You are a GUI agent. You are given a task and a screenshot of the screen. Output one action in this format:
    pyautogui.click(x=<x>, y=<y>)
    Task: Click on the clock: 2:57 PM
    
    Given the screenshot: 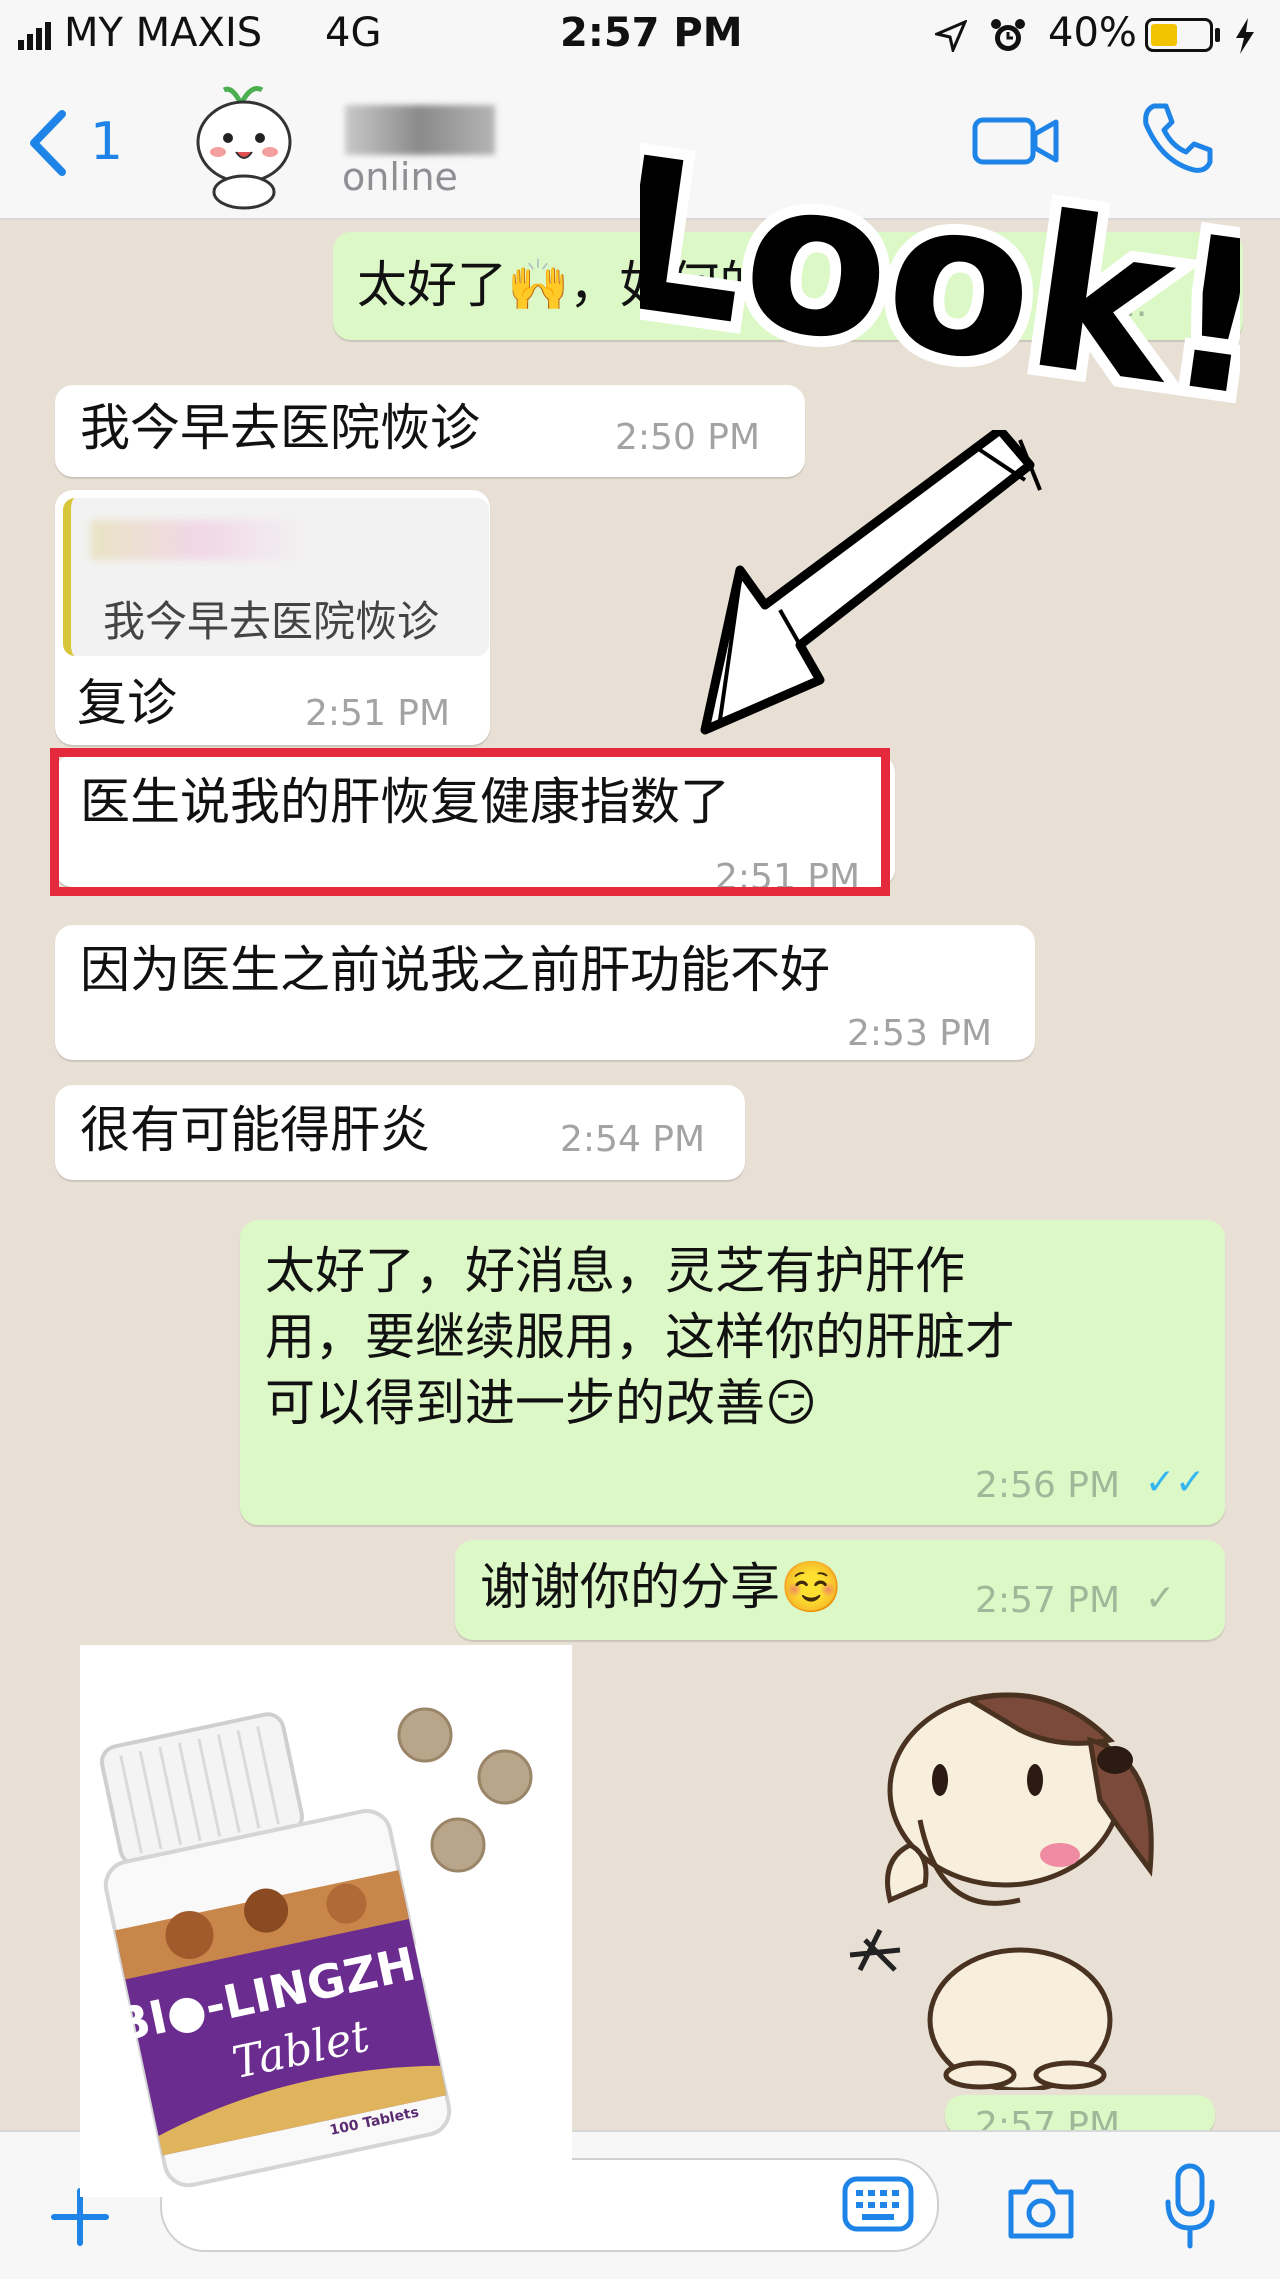 What is the action you would take?
    pyautogui.click(x=651, y=33)
    